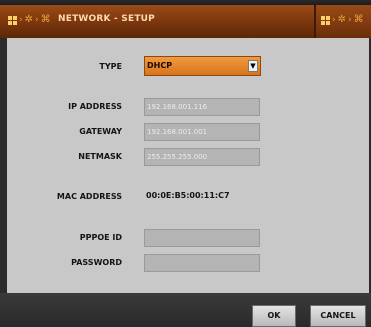 This screenshot has width=371, height=327. I want to click on type-select-value: DHCP, so click(160, 65).